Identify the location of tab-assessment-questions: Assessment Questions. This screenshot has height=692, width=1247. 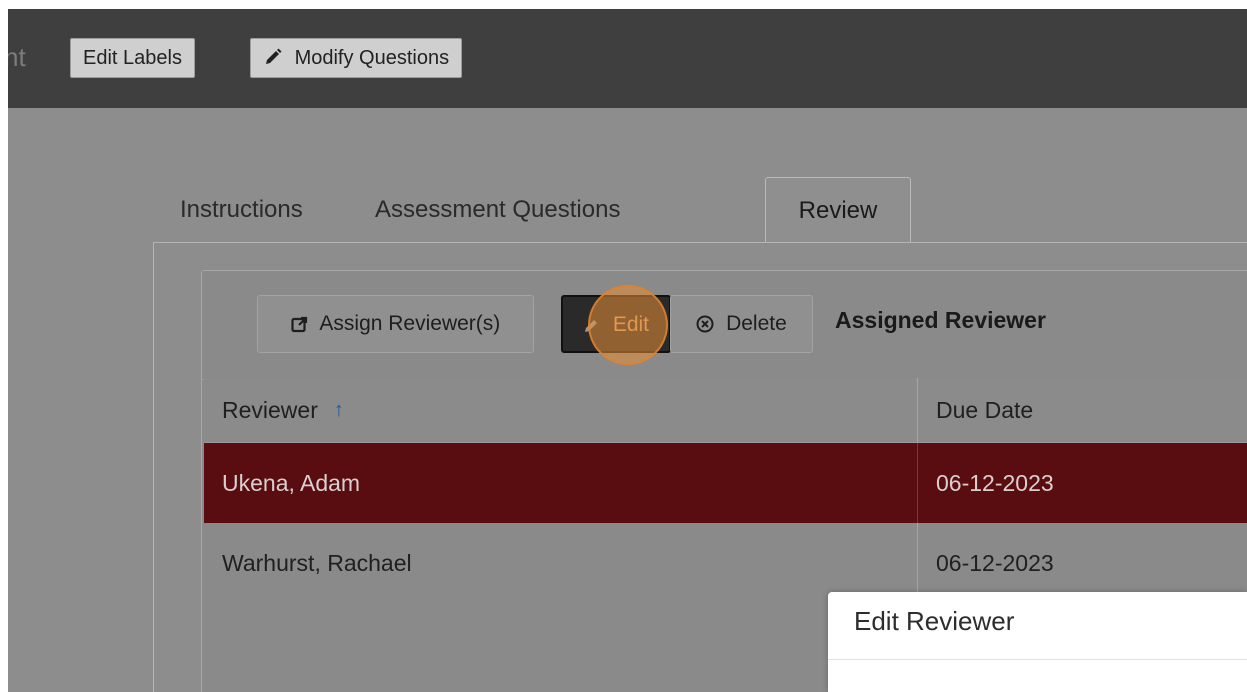
(497, 210).